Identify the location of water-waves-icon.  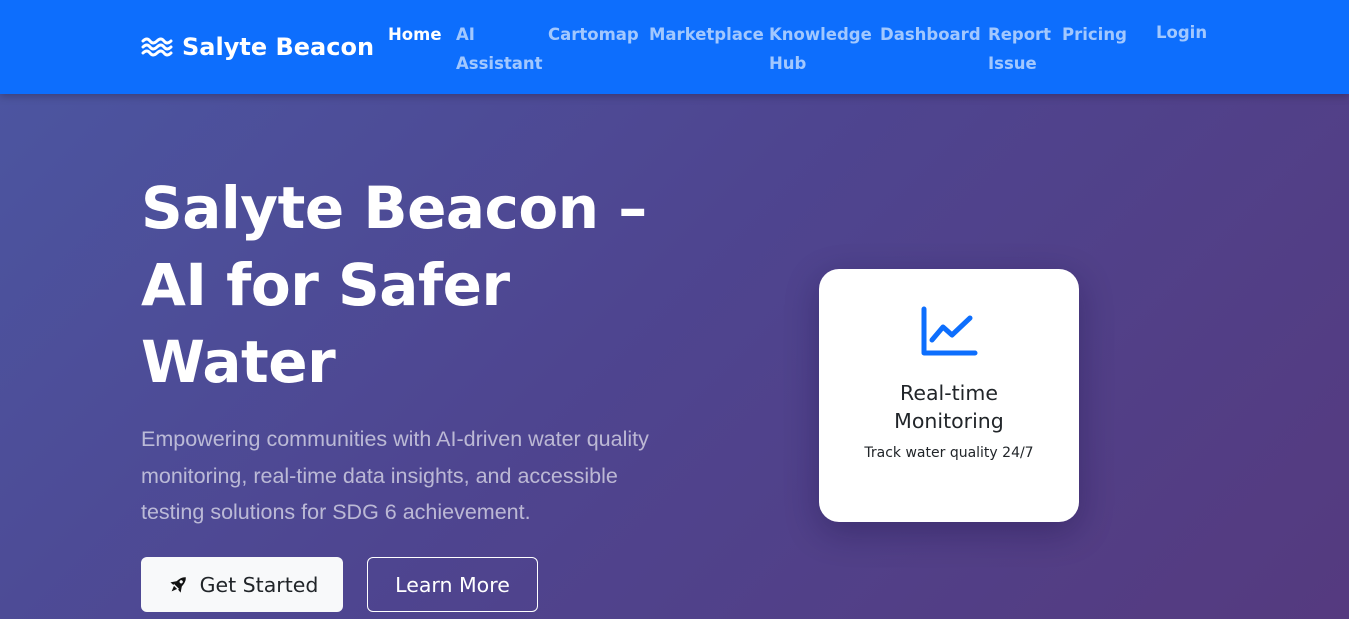
(157, 47).